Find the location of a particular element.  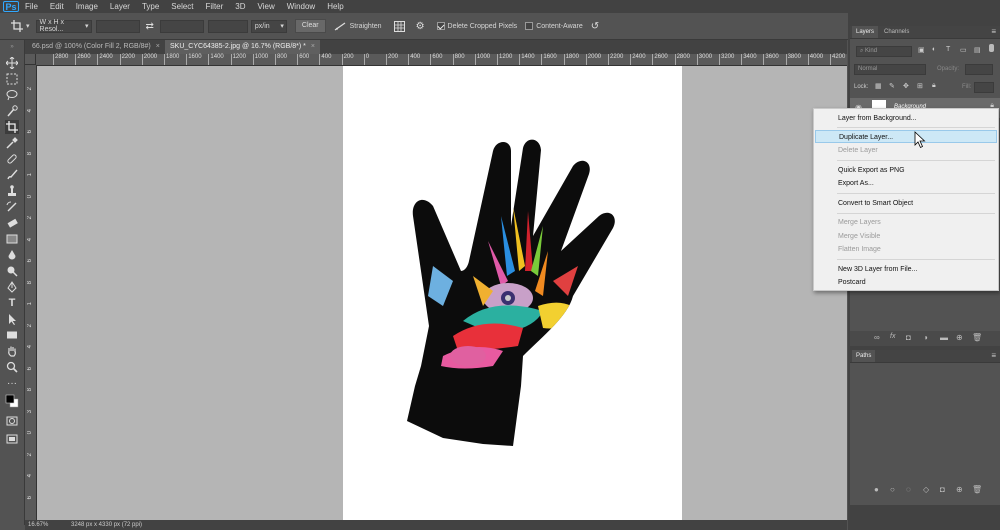

load-selection-icon: ◌ is located at coordinates (908, 489).